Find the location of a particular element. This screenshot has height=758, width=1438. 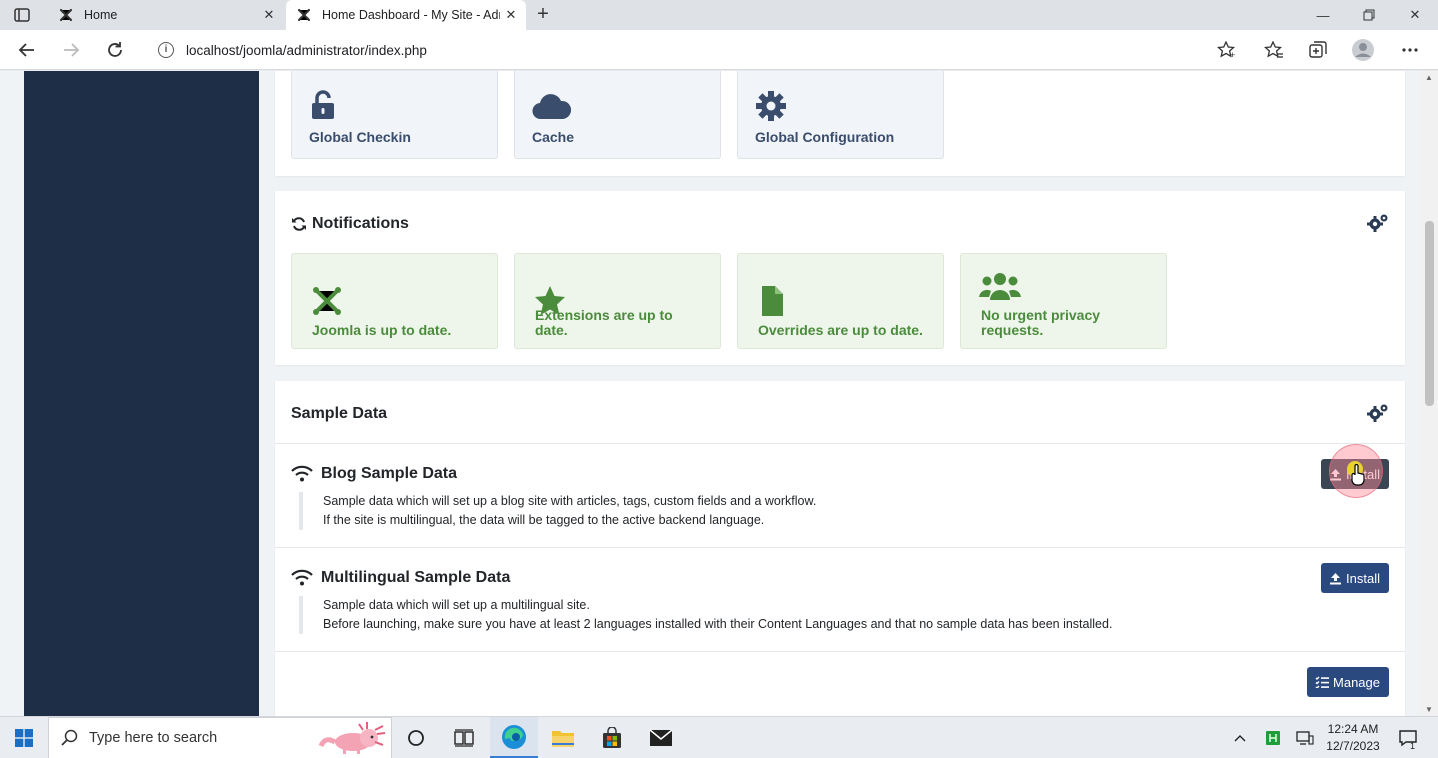

clock-time: 12:24 AM is located at coordinates (1353, 729).